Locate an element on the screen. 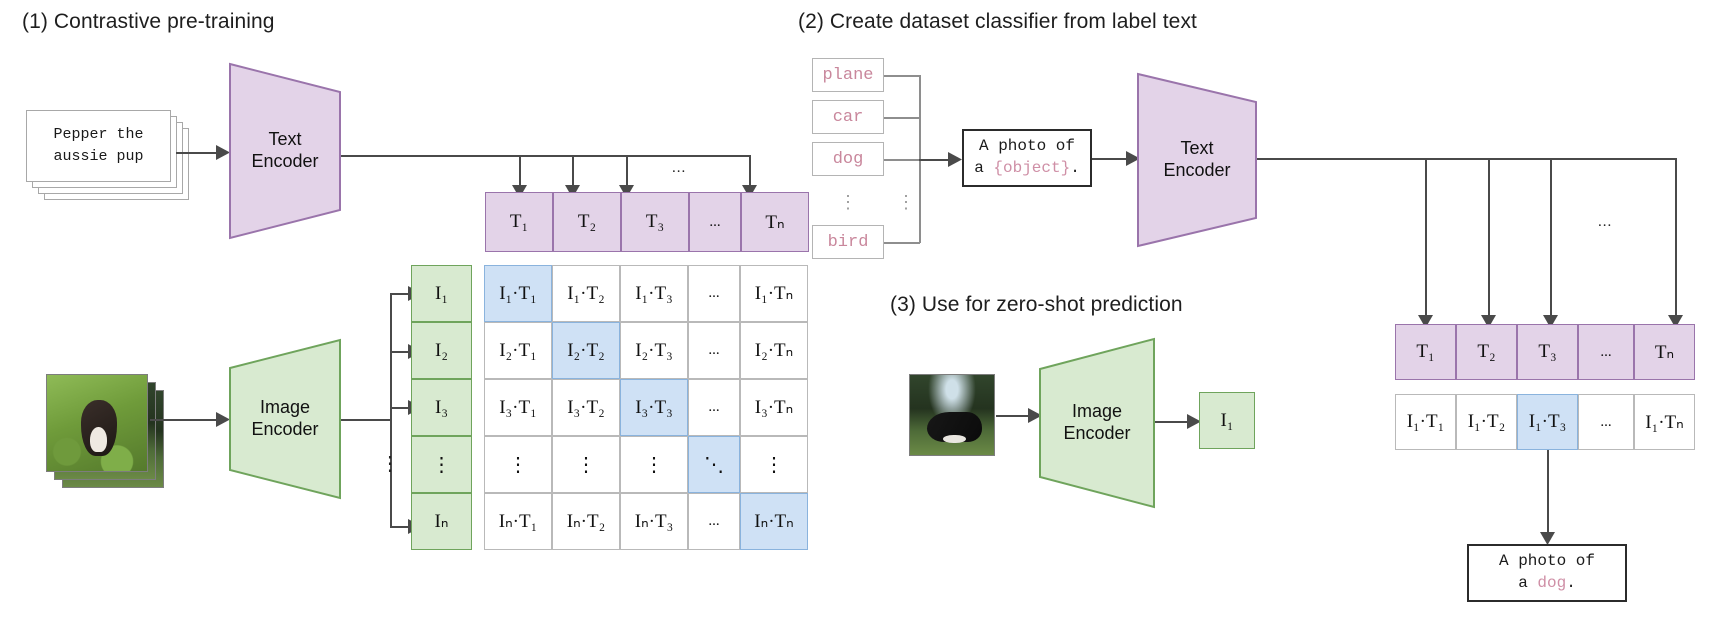 Image resolution: width=1726 pixels, height=622 pixels. zeroshot-photo is located at coordinates (952, 415).